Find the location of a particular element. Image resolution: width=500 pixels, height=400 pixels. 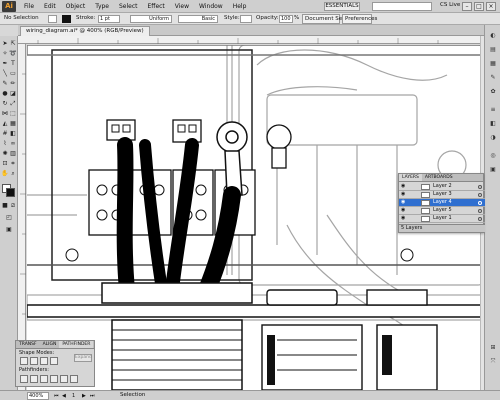

pen-tool-icon: ✒ is located at coordinates (5, 64).